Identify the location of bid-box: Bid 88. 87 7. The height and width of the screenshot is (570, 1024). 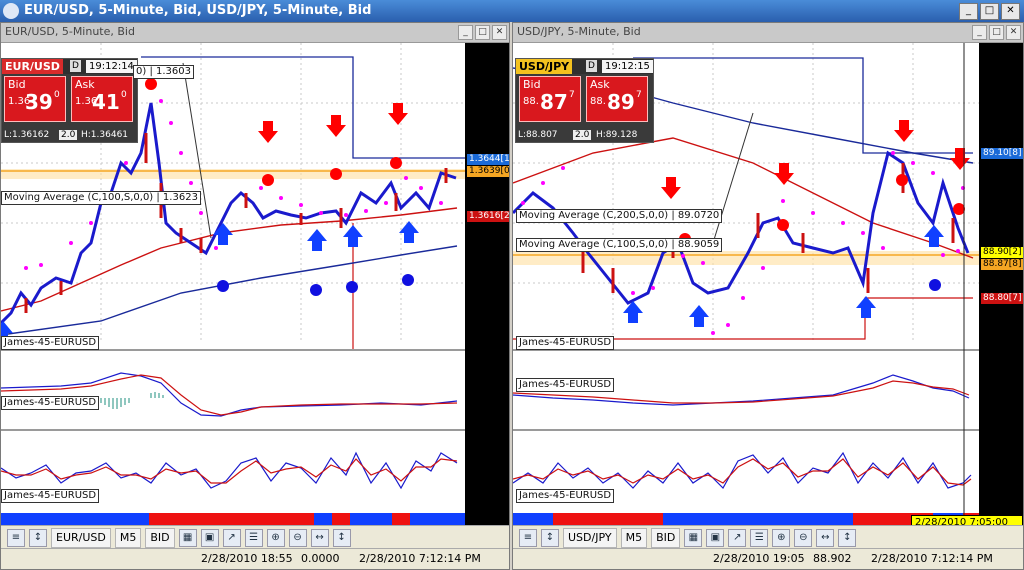
(550, 99).